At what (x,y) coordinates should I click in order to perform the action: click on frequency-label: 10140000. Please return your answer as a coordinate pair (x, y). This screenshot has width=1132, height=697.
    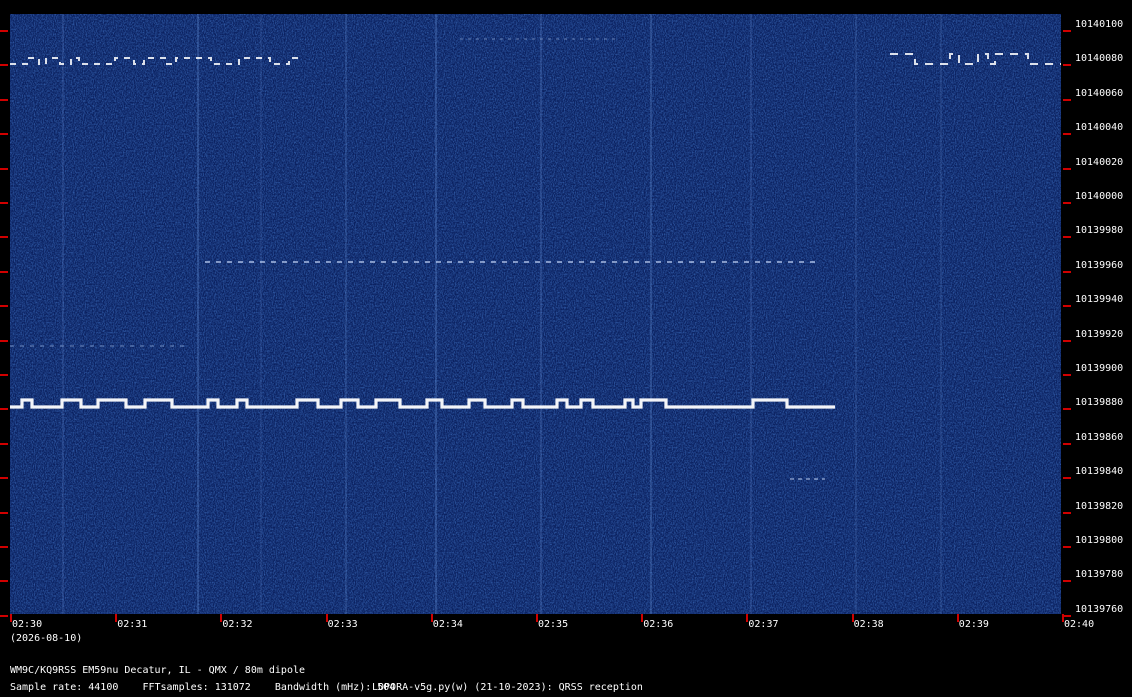
    Looking at the image, I should click on (1099, 196).